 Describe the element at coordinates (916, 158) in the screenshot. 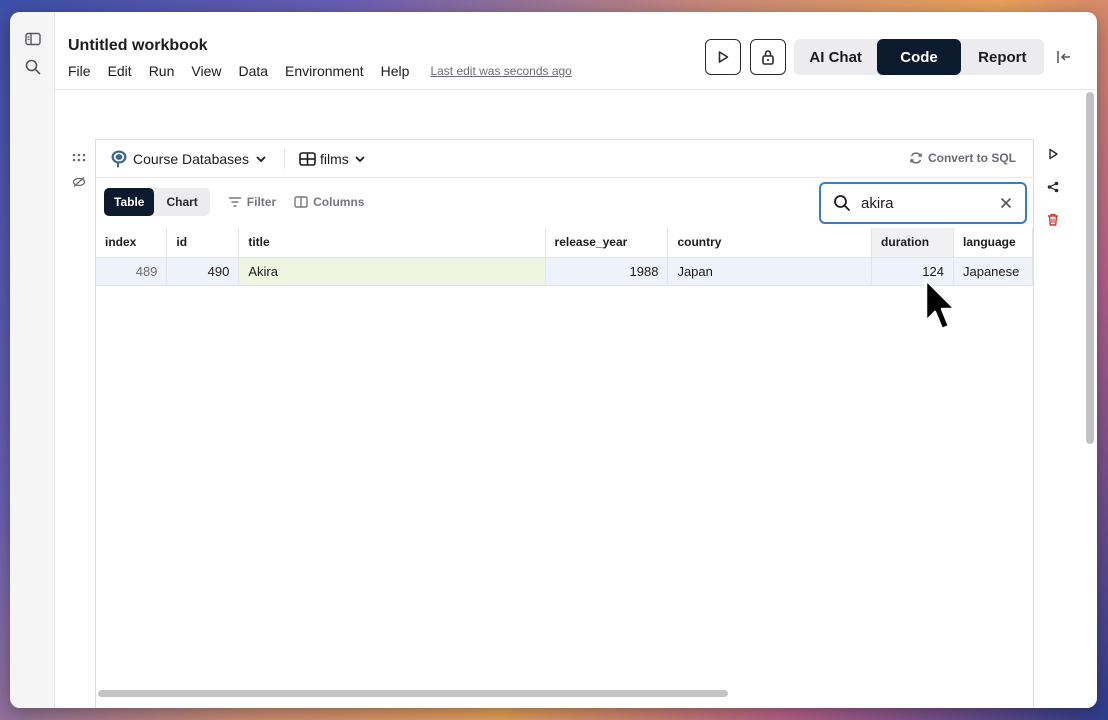

I see `refresh-icon` at that location.